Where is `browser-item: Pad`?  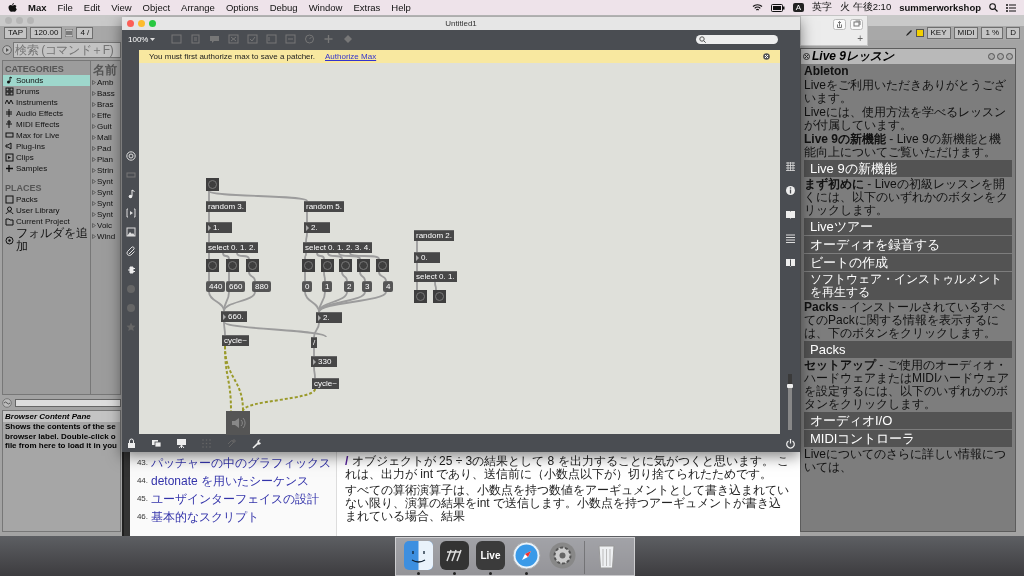 browser-item: Pad is located at coordinates (105, 148).